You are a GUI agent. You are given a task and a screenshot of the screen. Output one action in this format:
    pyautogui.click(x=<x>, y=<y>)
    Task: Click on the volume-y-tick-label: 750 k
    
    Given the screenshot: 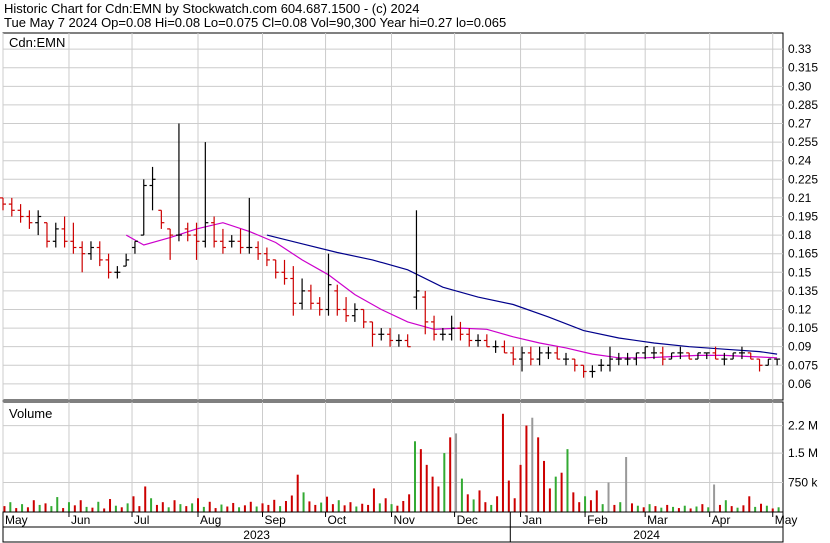 What is the action you would take?
    pyautogui.click(x=803, y=483)
    